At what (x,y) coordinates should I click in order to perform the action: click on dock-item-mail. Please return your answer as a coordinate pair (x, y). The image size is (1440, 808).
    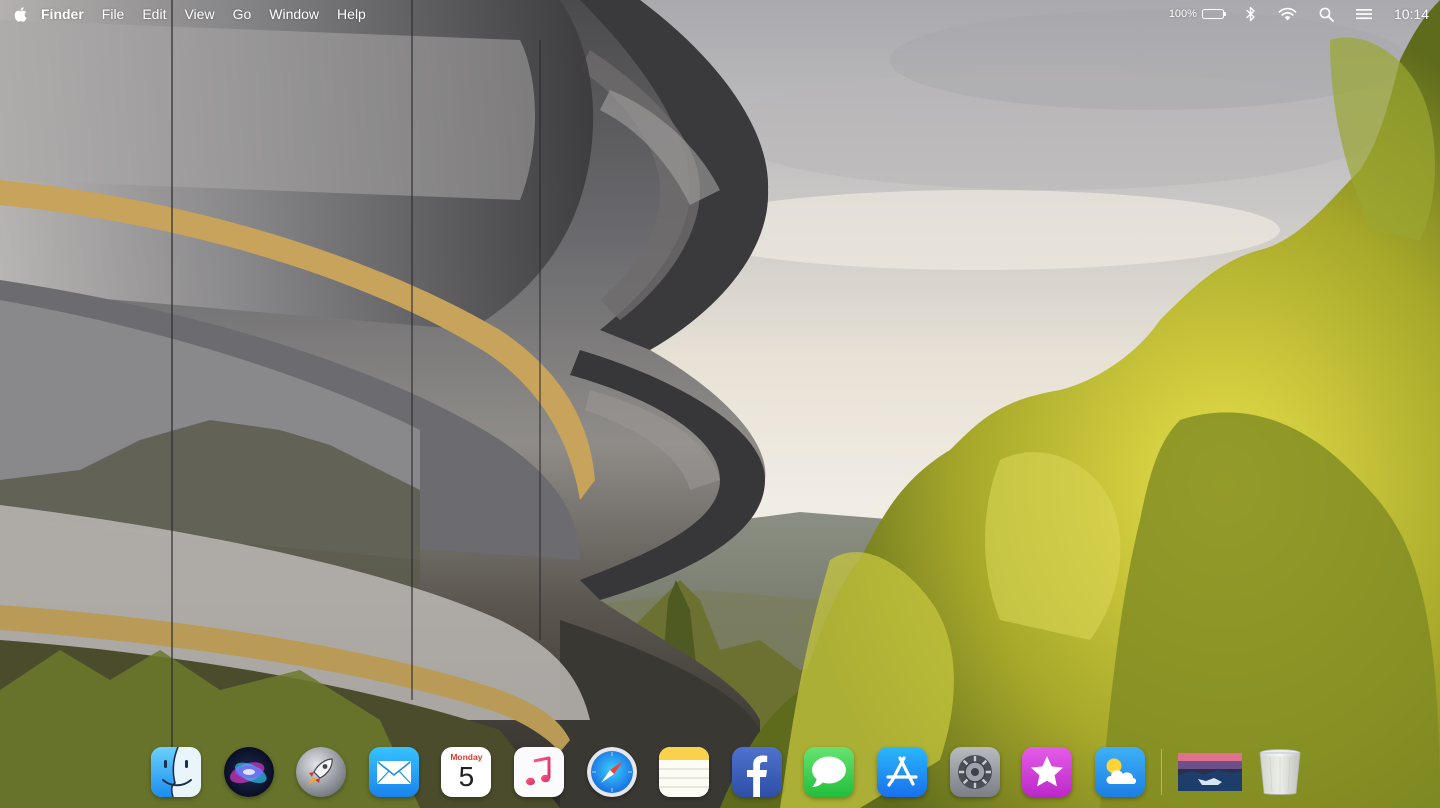
    Looking at the image, I should click on (393, 772).